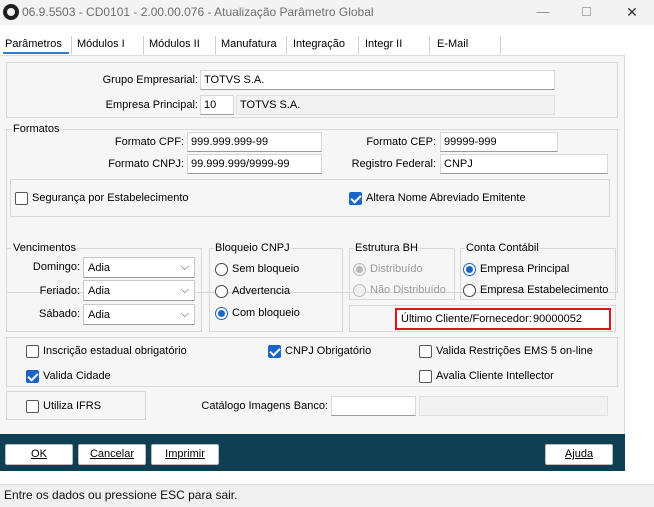 The width and height of the screenshot is (654, 507). What do you see at coordinates (59, 314) in the screenshot?
I see `sabado-label: Sábado:` at bounding box center [59, 314].